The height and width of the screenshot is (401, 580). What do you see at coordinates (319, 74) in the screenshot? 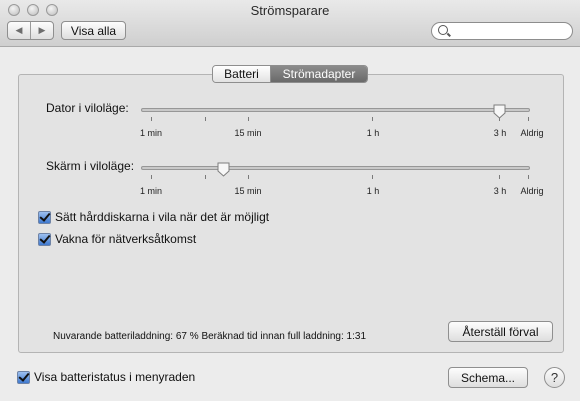
I see `tab-power-adapter: Strömadapter` at bounding box center [319, 74].